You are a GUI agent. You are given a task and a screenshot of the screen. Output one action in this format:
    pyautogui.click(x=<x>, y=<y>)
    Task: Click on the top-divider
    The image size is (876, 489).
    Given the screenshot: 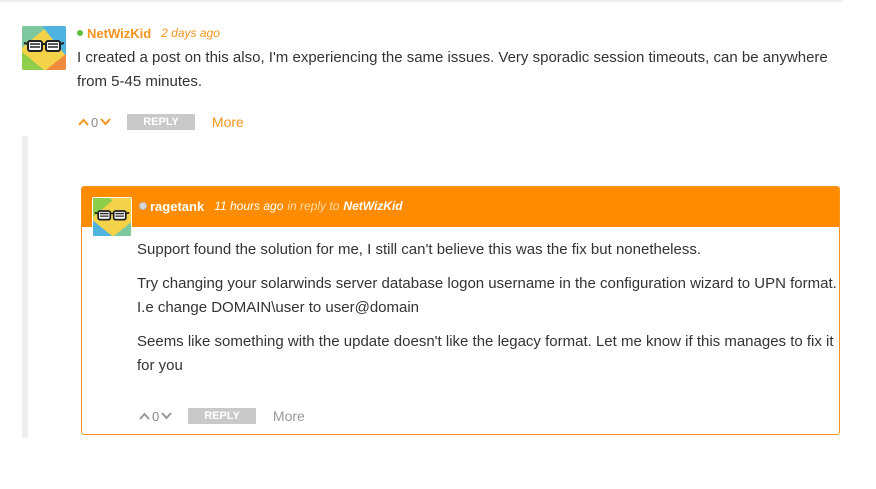 What is the action you would take?
    pyautogui.click(x=421, y=1)
    